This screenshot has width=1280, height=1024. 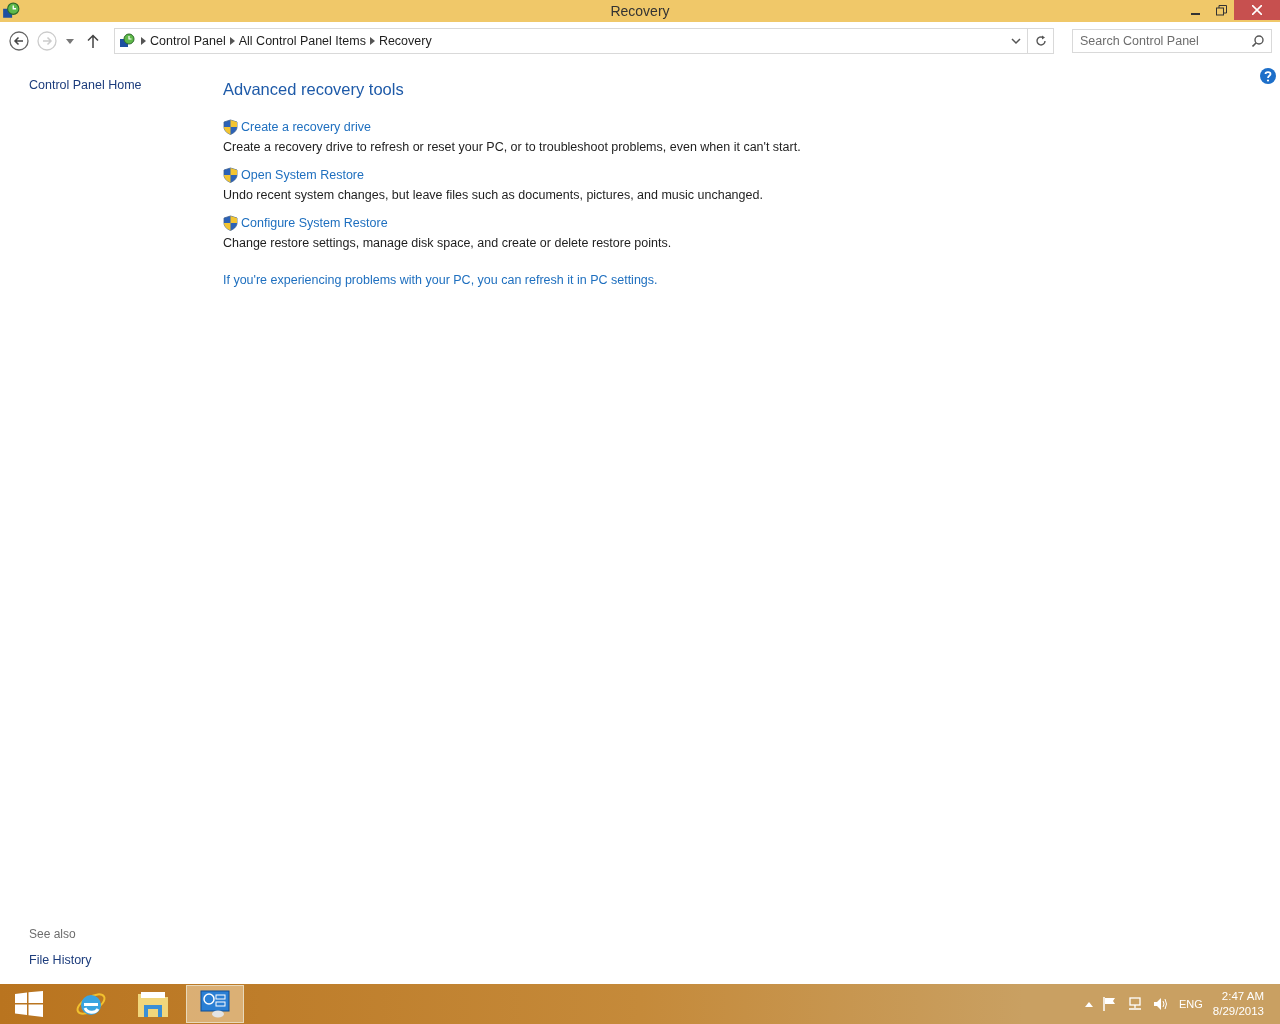 What do you see at coordinates (153, 1004) in the screenshot?
I see `folder-icon` at bounding box center [153, 1004].